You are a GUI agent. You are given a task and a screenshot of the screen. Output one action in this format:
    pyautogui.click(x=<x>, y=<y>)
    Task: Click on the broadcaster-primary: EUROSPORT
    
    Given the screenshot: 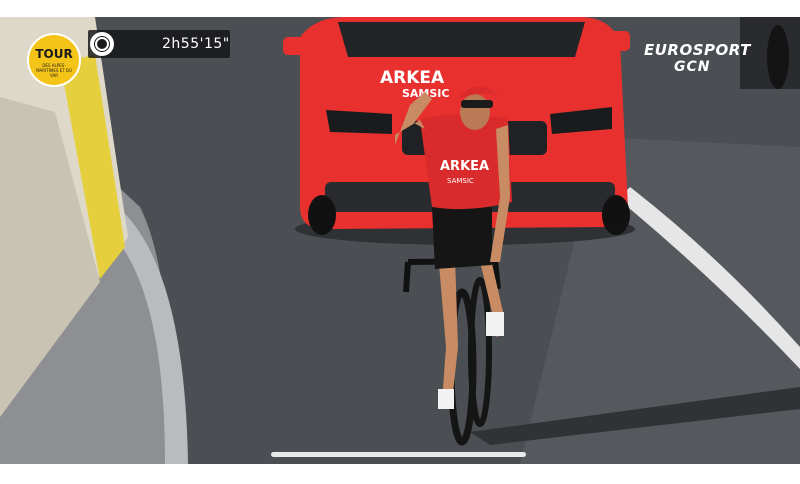 What is the action you would take?
    pyautogui.click(x=697, y=50)
    